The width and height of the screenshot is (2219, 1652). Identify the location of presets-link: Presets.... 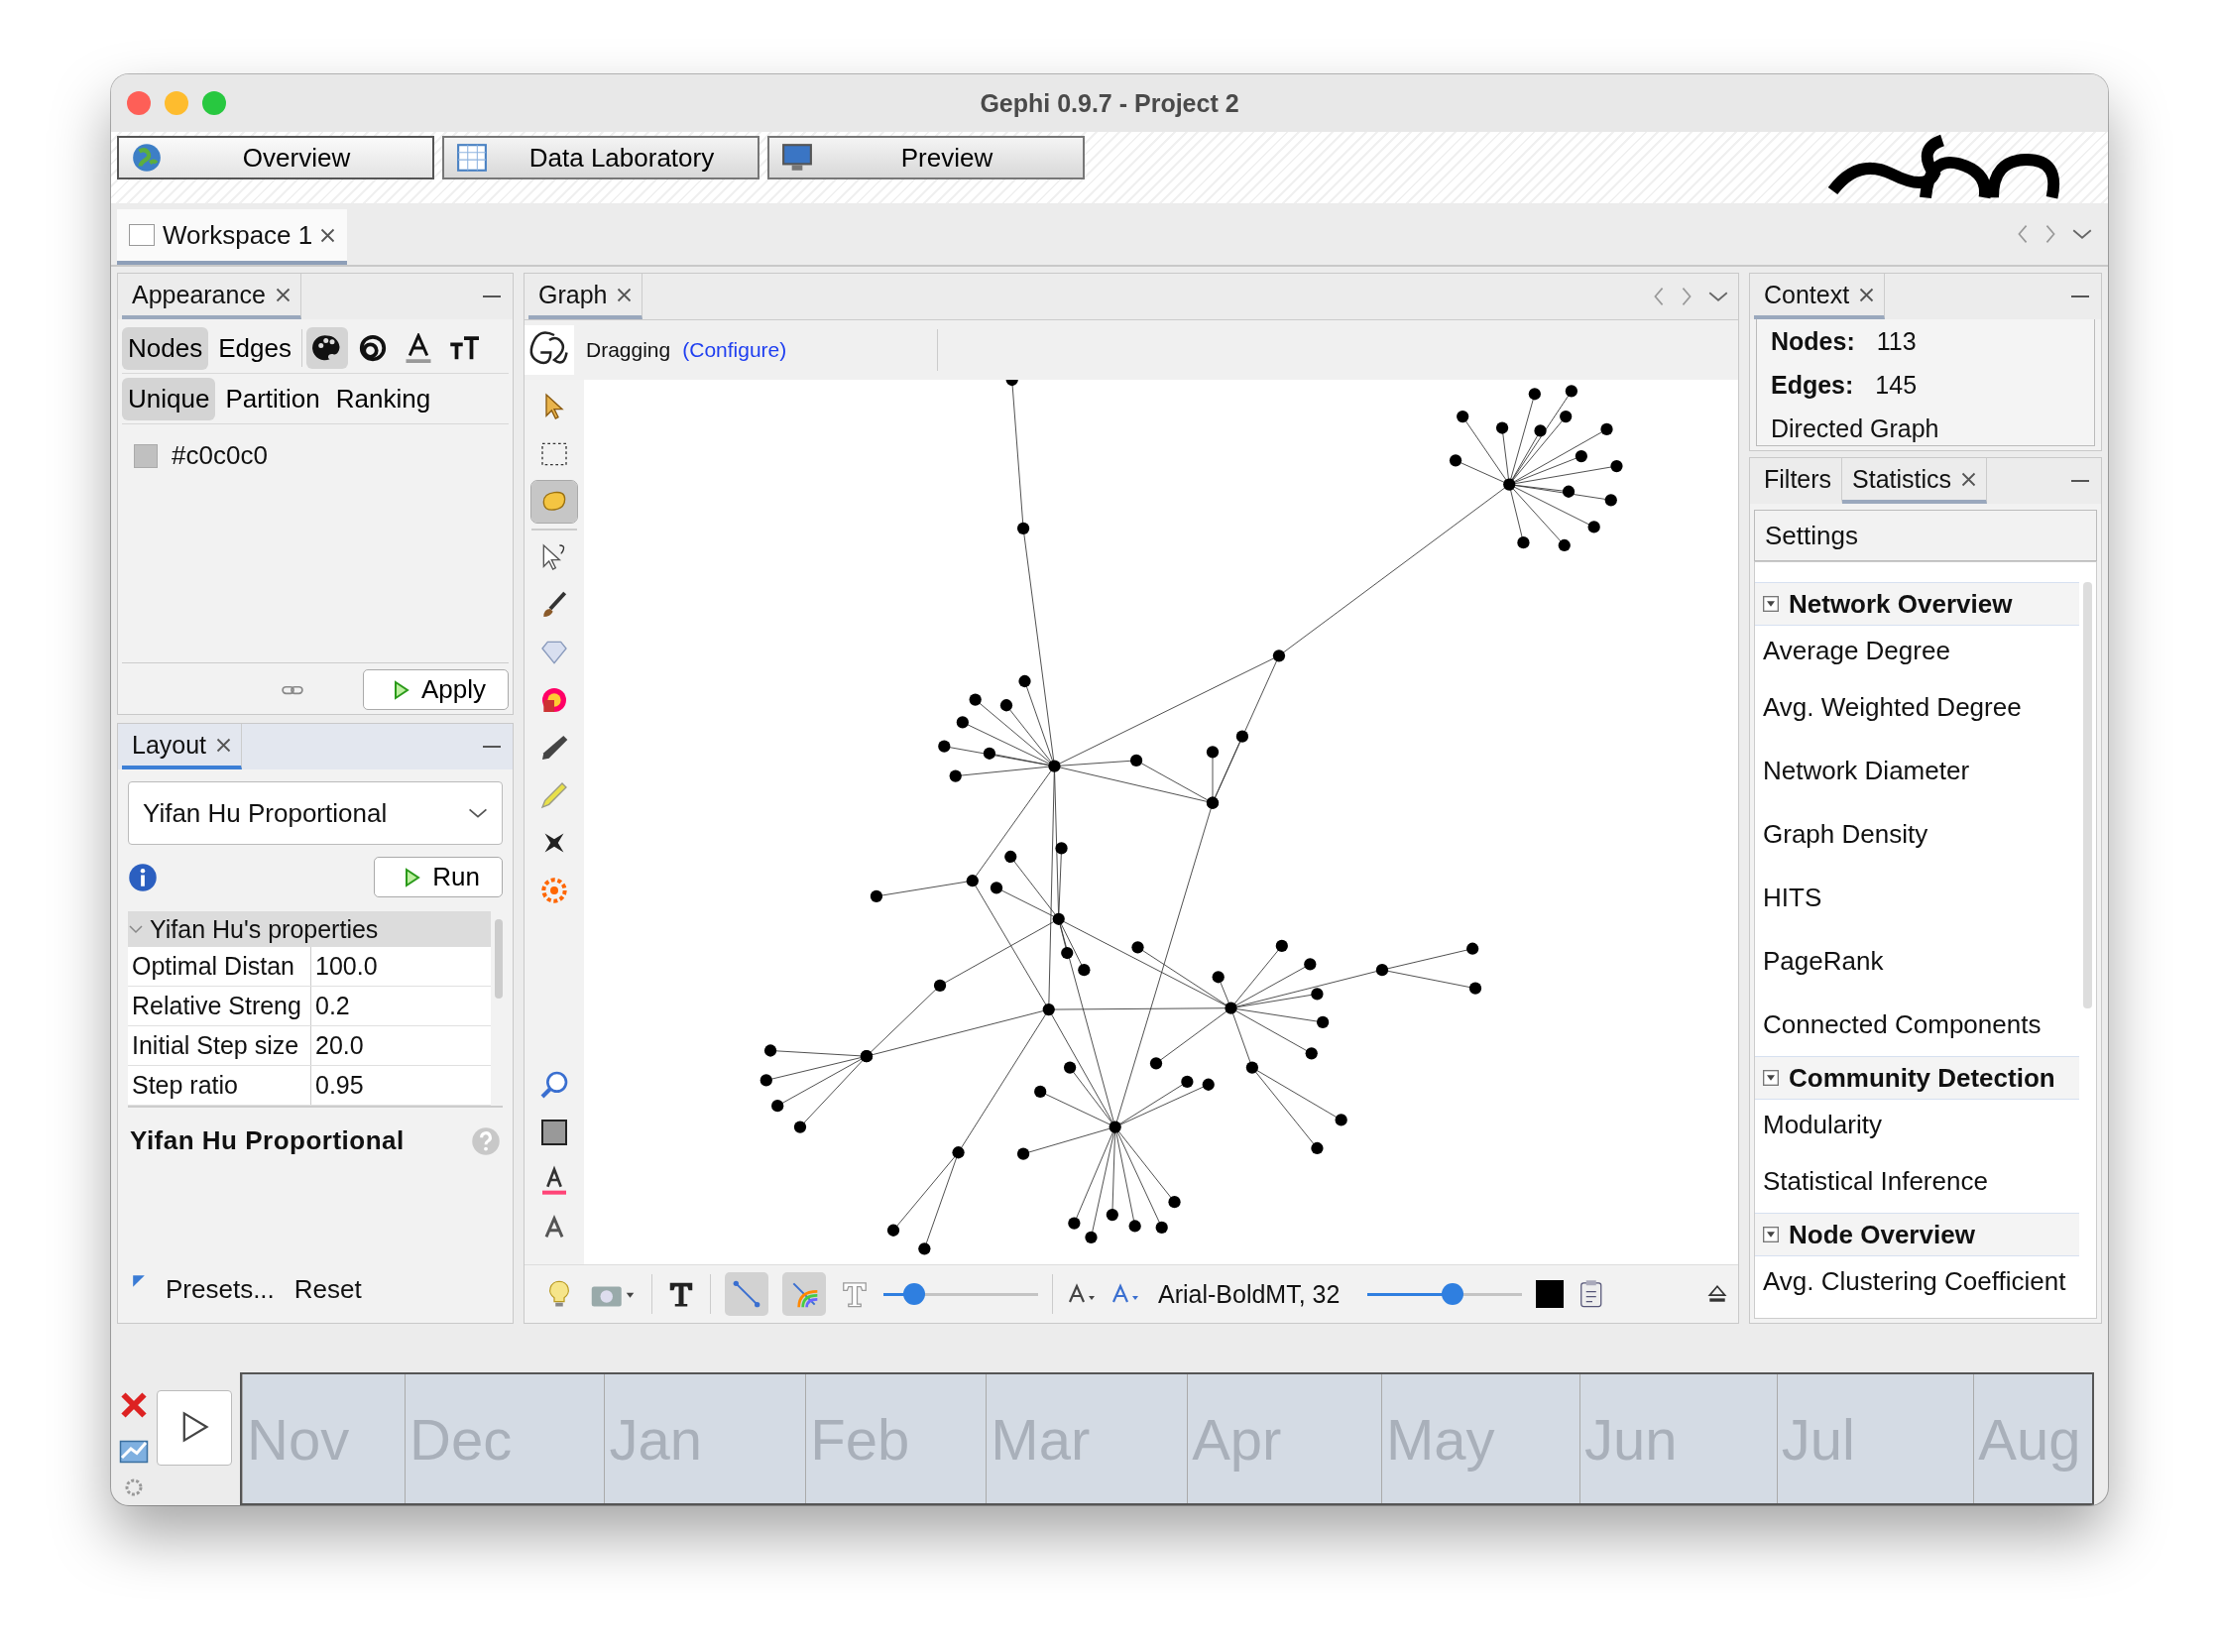
(220, 1289).